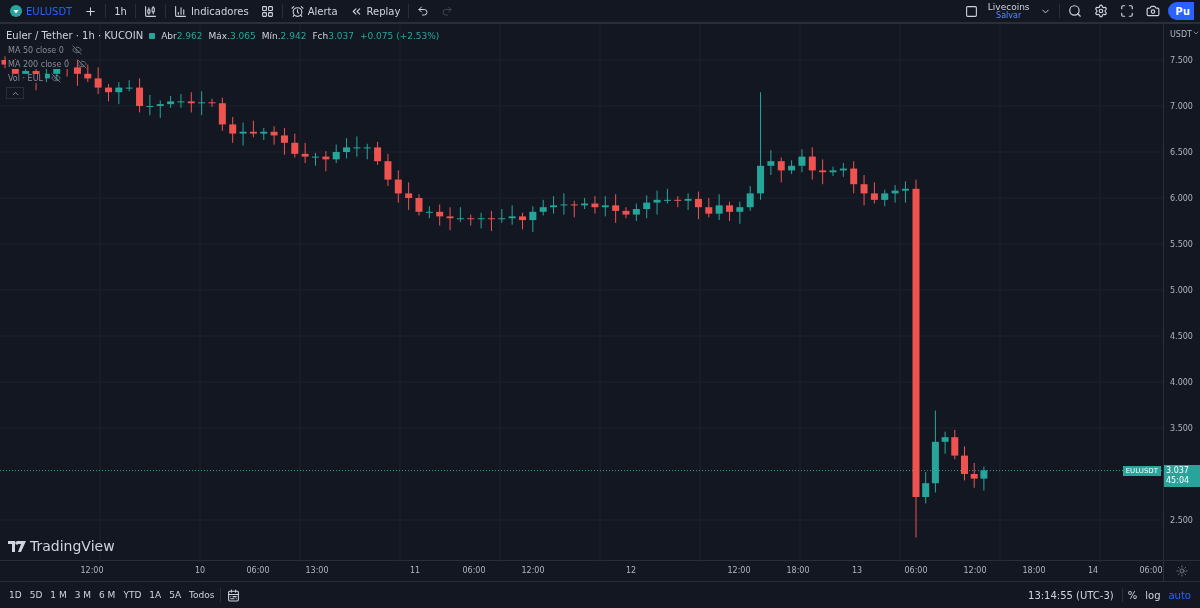 The image size is (1200, 608). What do you see at coordinates (1182, 152) in the screenshot?
I see `price-label: 6.500` at bounding box center [1182, 152].